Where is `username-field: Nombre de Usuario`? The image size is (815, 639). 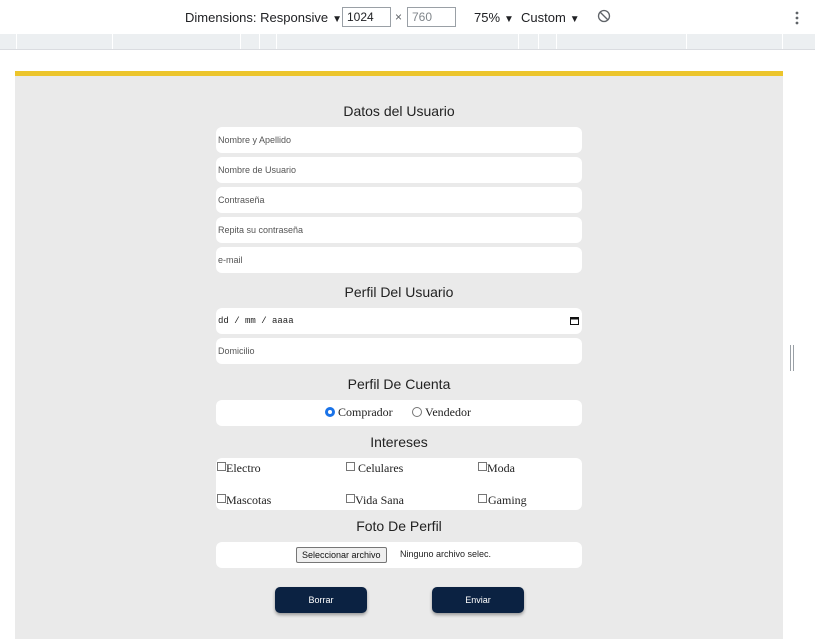
username-field: Nombre de Usuario is located at coordinates (399, 170).